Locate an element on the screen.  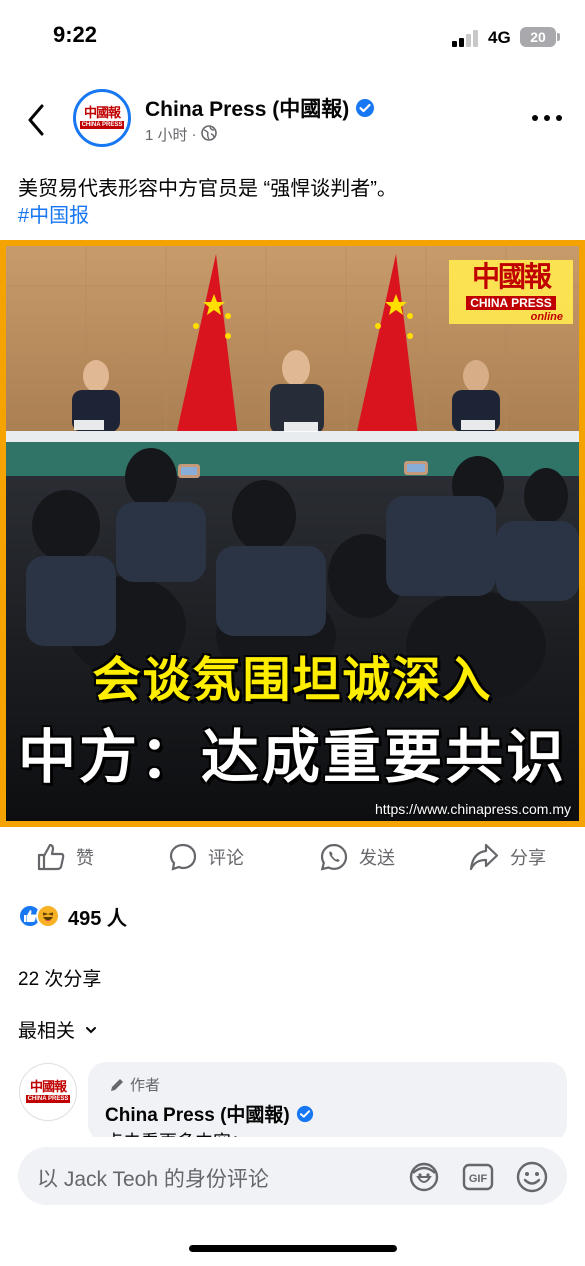
share-count: 22 次分享 is located at coordinates (59, 977).